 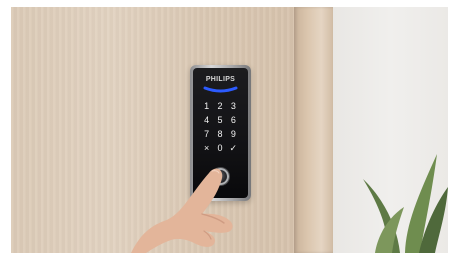 I want to click on plant-leaf, so click(x=389, y=230).